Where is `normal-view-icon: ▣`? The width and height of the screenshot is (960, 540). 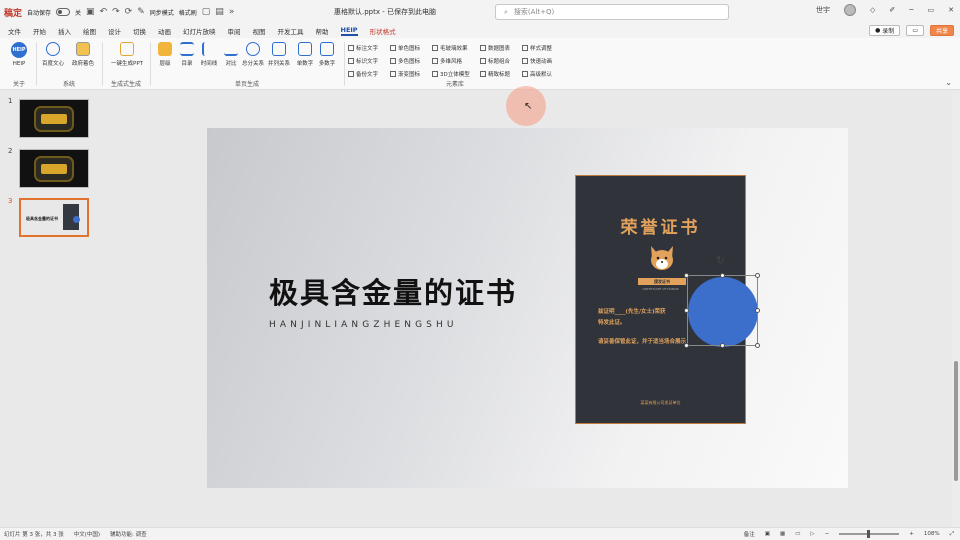 normal-view-icon: ▣ is located at coordinates (767, 534).